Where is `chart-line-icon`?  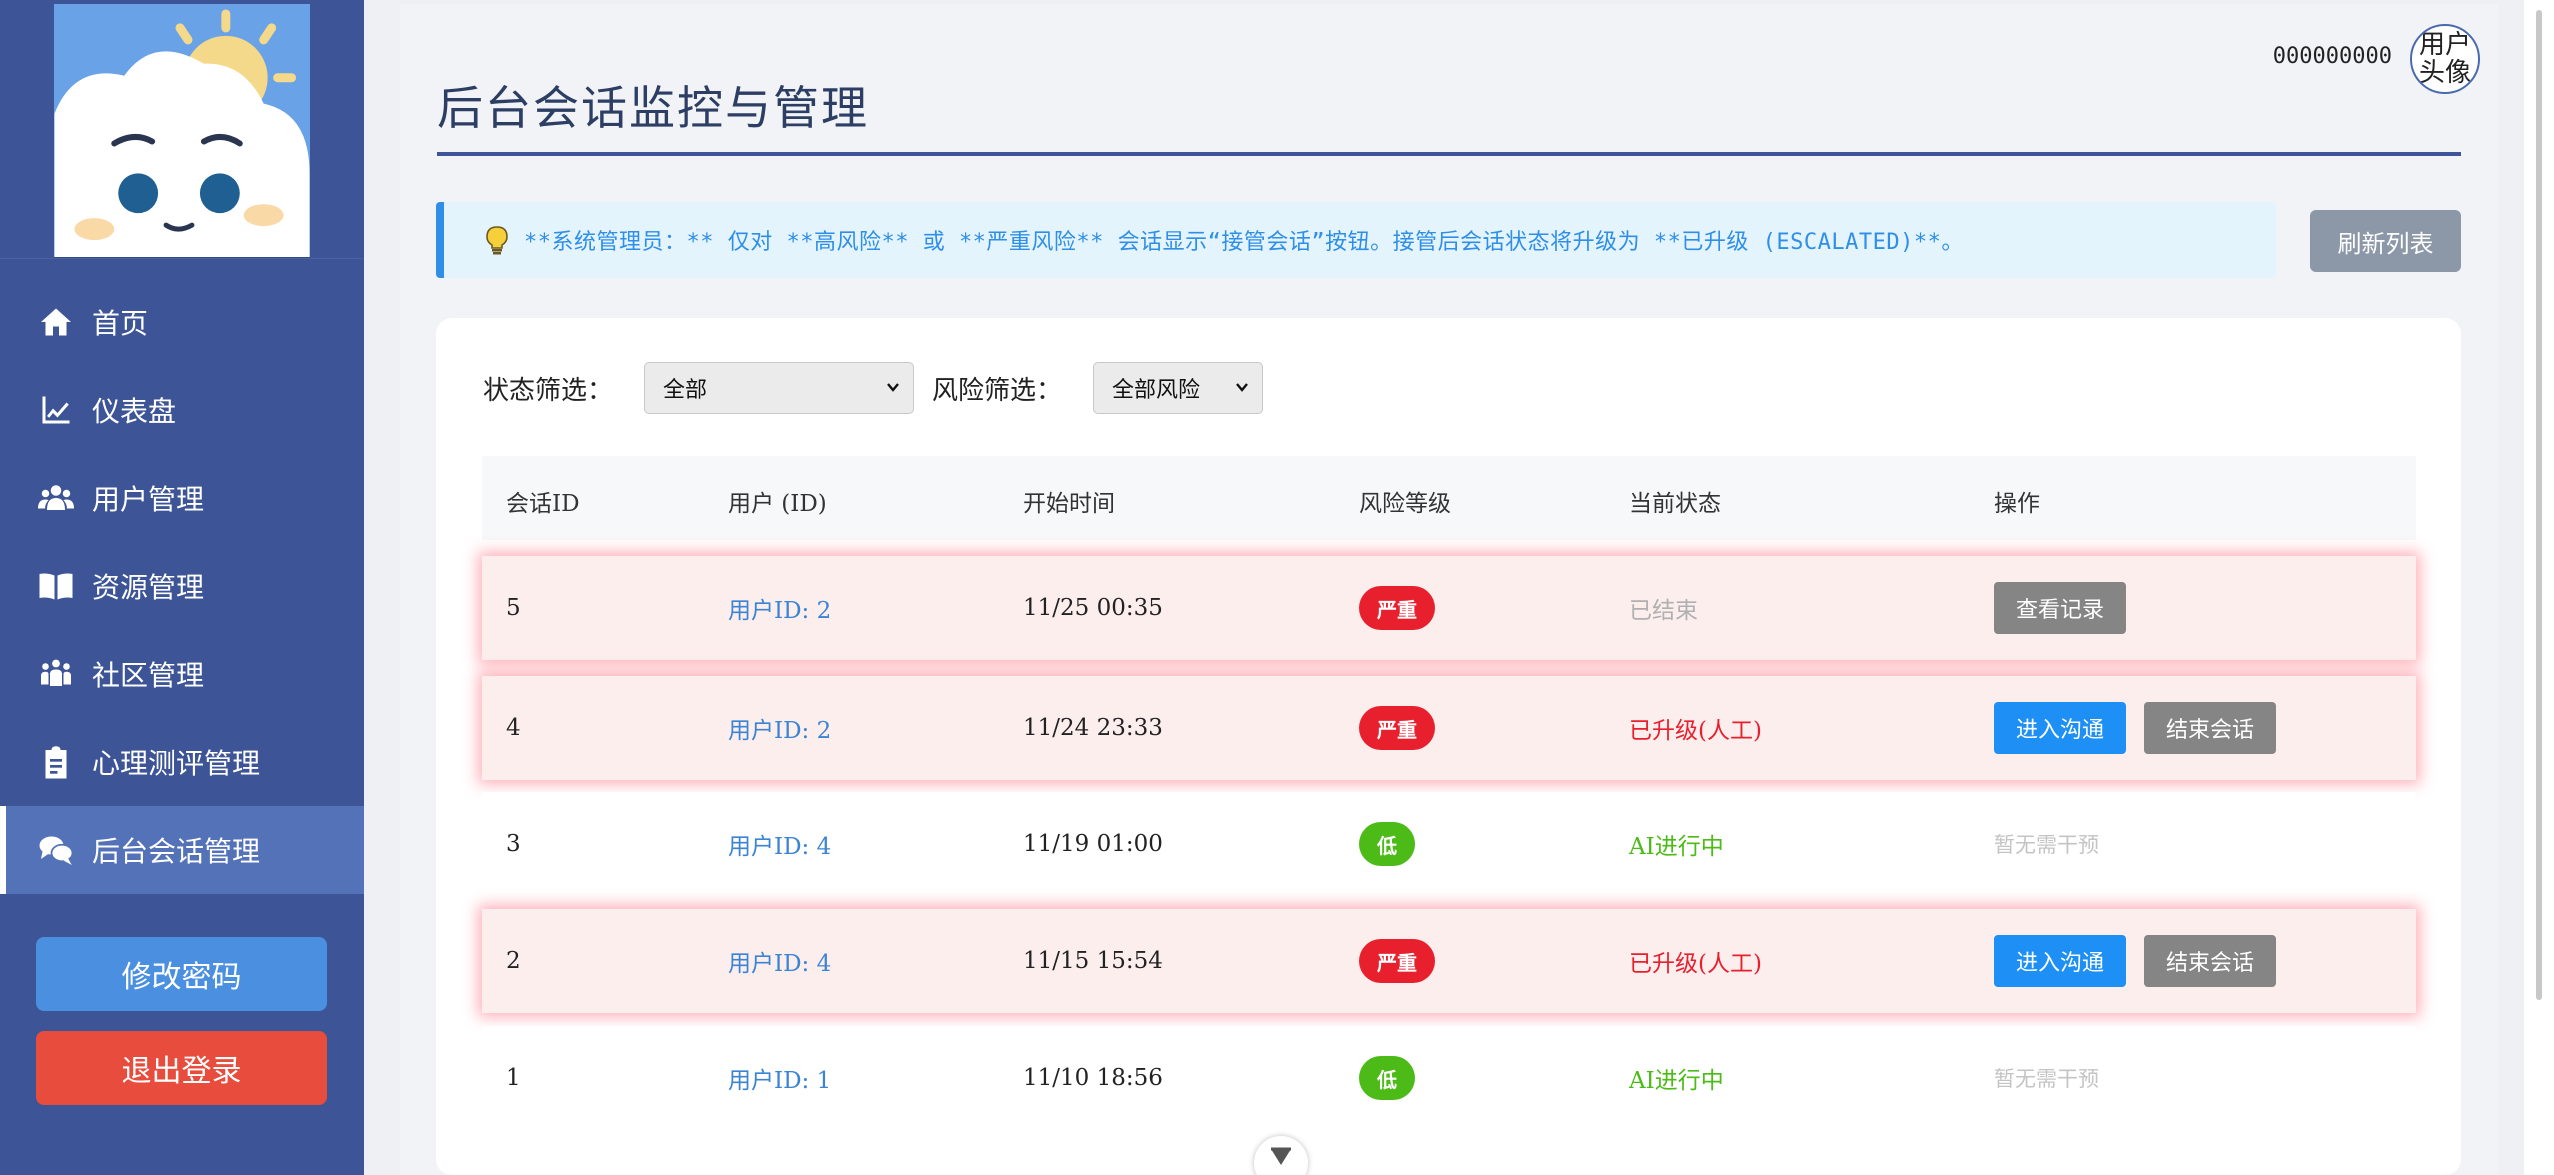
chart-line-icon is located at coordinates (56, 410).